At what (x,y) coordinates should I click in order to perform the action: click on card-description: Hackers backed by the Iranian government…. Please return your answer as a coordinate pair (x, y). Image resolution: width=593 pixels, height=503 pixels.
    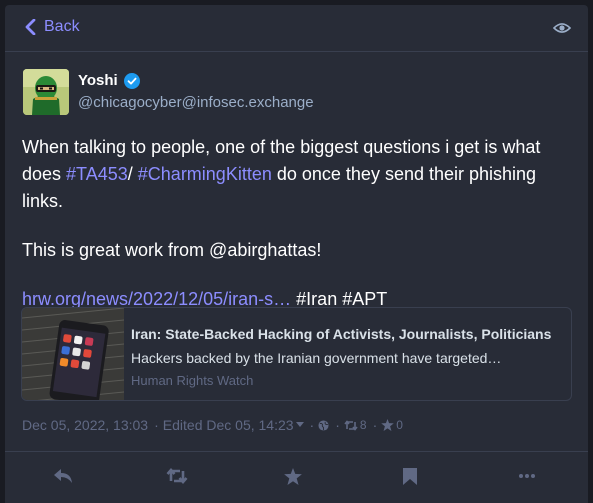
    Looking at the image, I should click on (316, 358).